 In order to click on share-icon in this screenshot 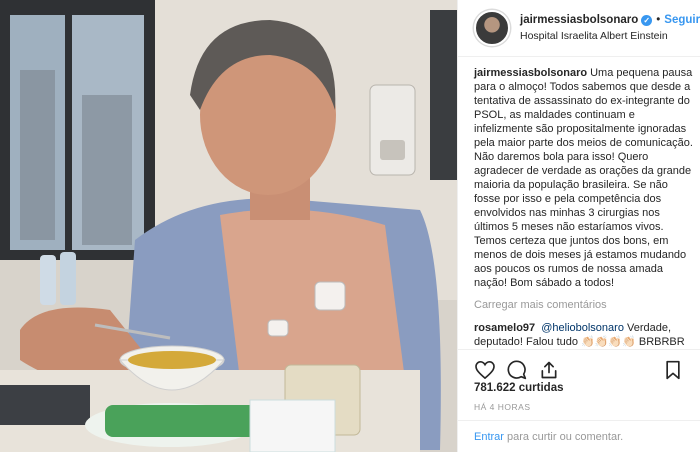, I will do `click(549, 370)`.